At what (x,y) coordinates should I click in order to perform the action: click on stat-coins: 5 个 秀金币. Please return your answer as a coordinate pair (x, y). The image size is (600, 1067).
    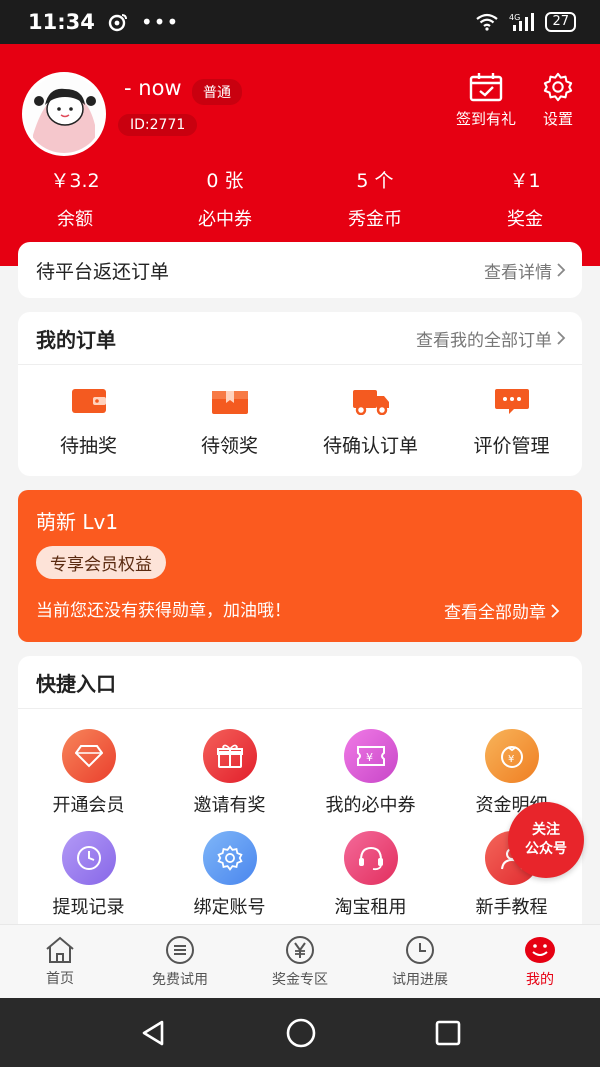
    Looking at the image, I should click on (375, 198).